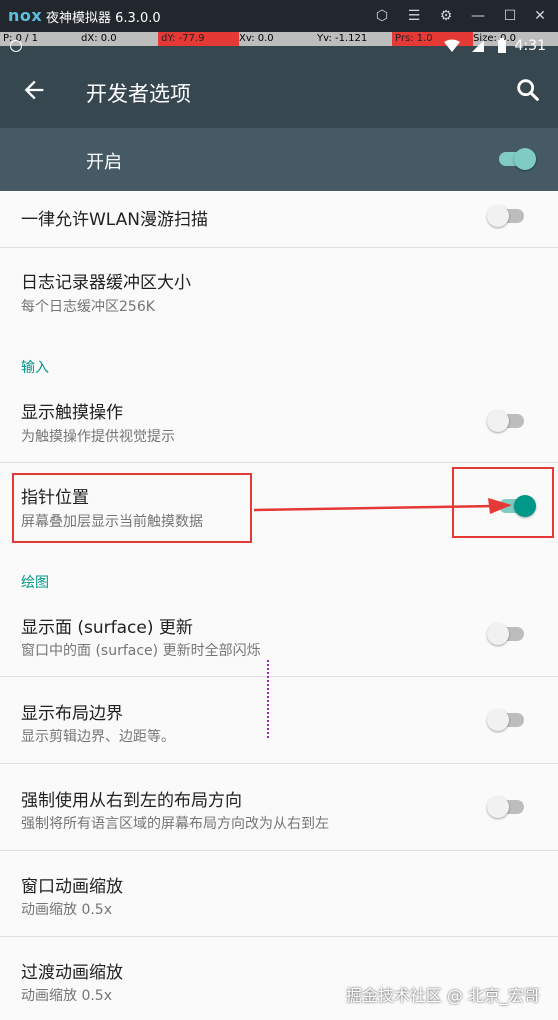 The width and height of the screenshot is (558, 1020). I want to click on sync-icon, so click(16, 46).